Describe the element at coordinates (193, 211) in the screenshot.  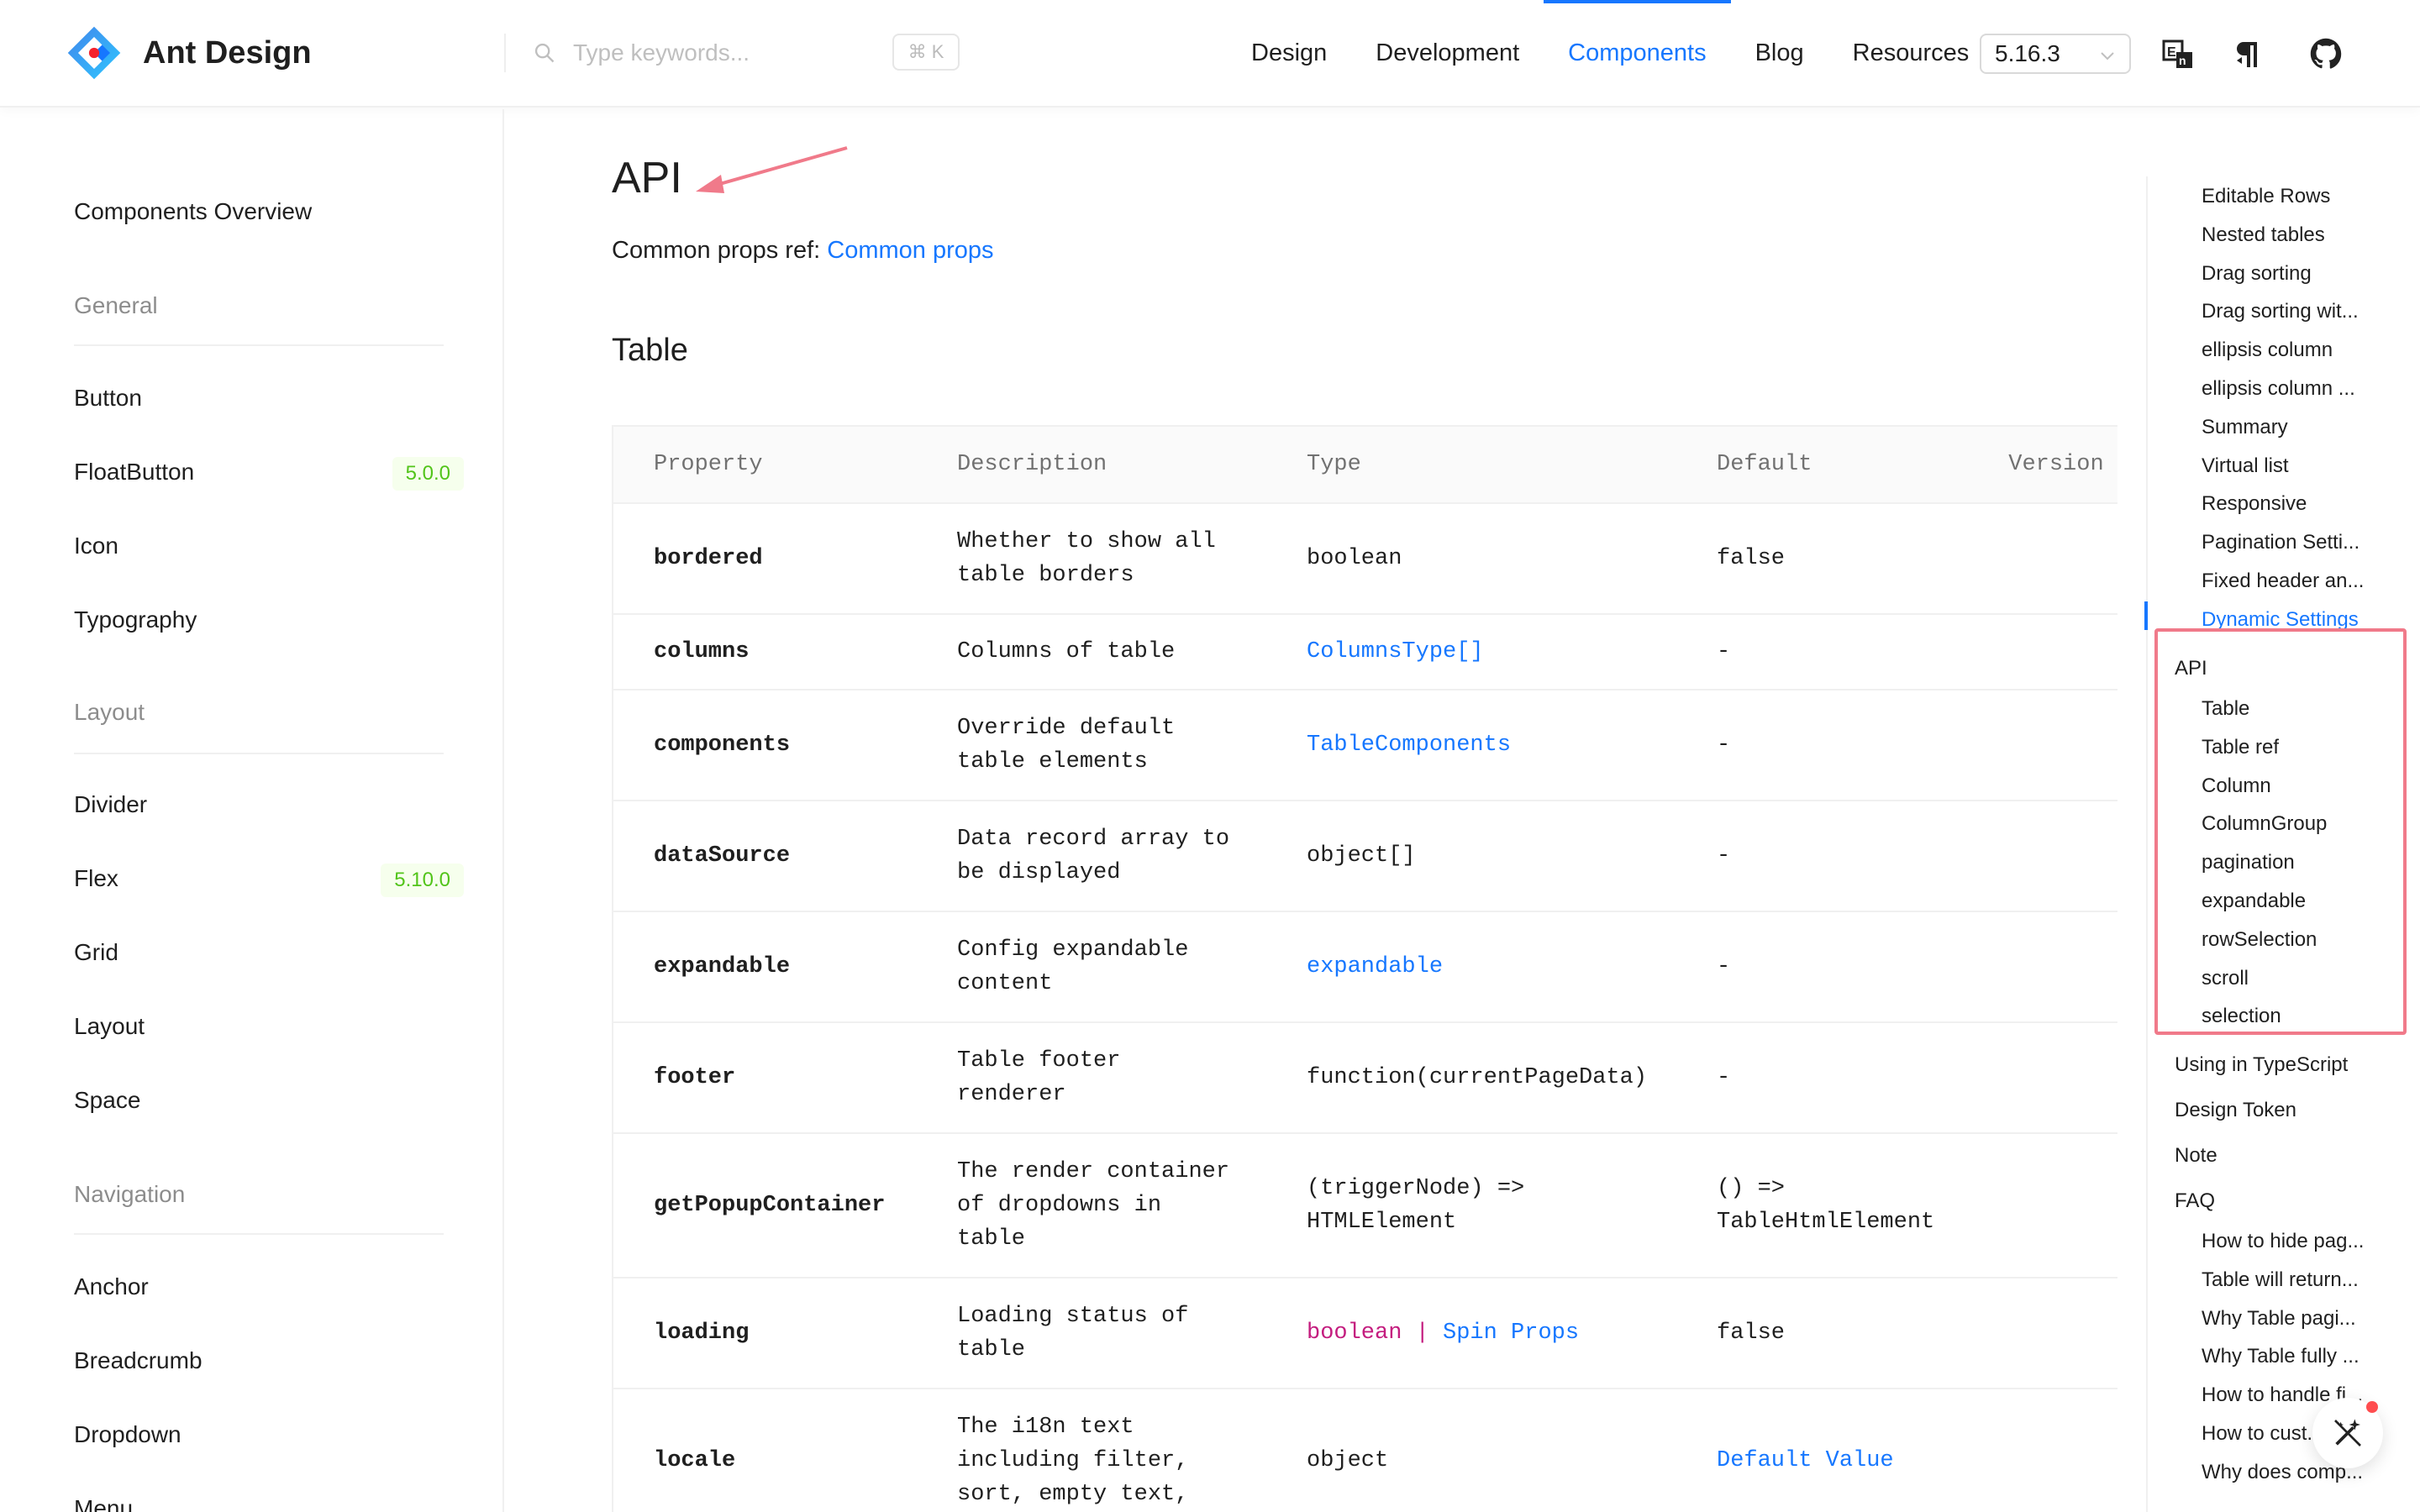
I see `sidebar-item-components-overview: Components Overview` at that location.